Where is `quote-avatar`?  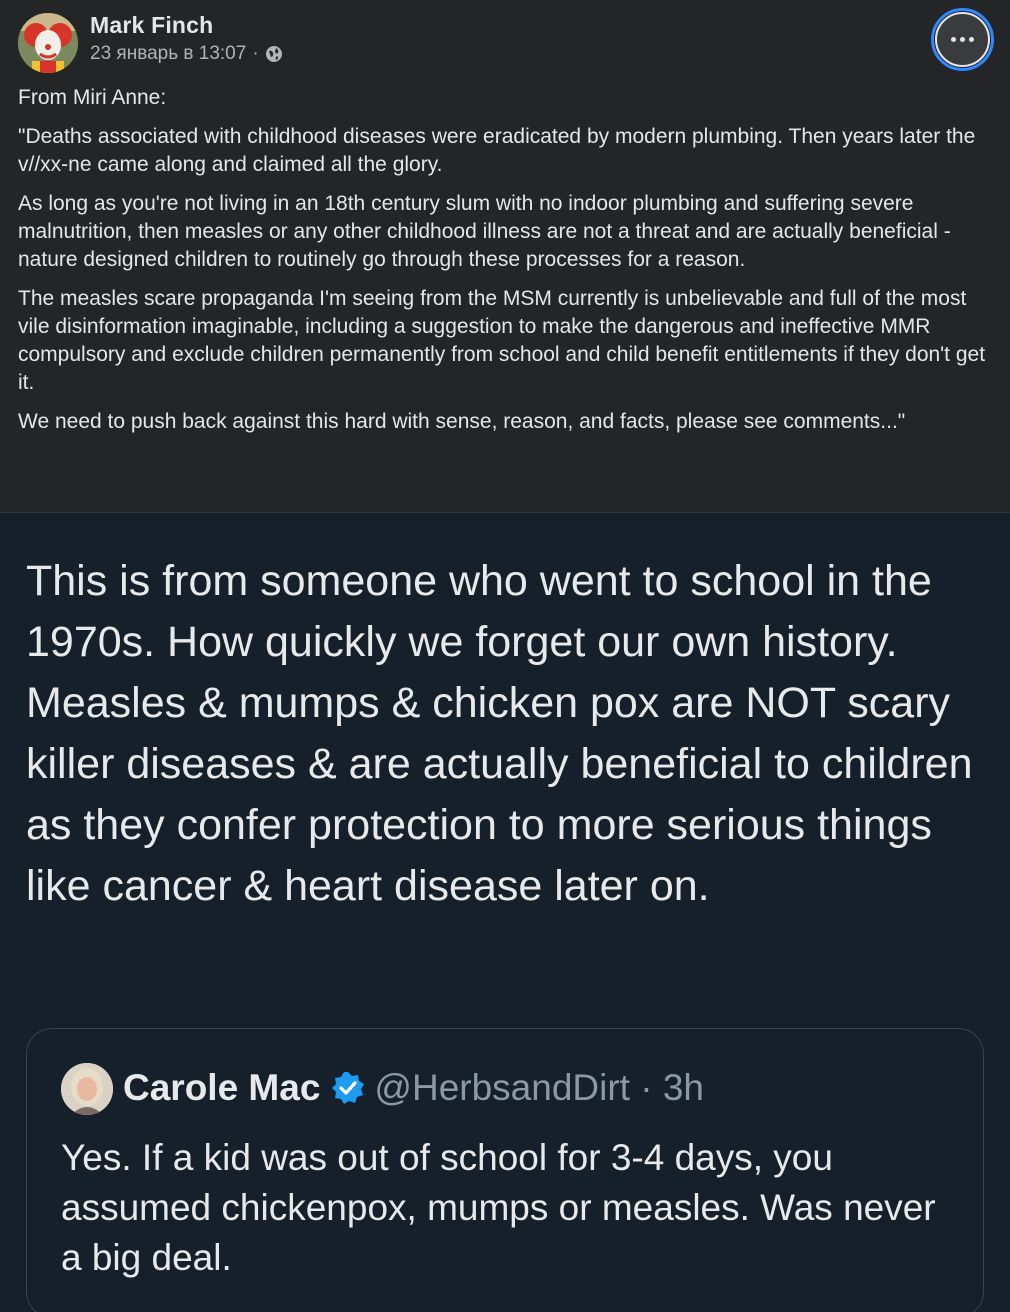 quote-avatar is located at coordinates (87, 1089).